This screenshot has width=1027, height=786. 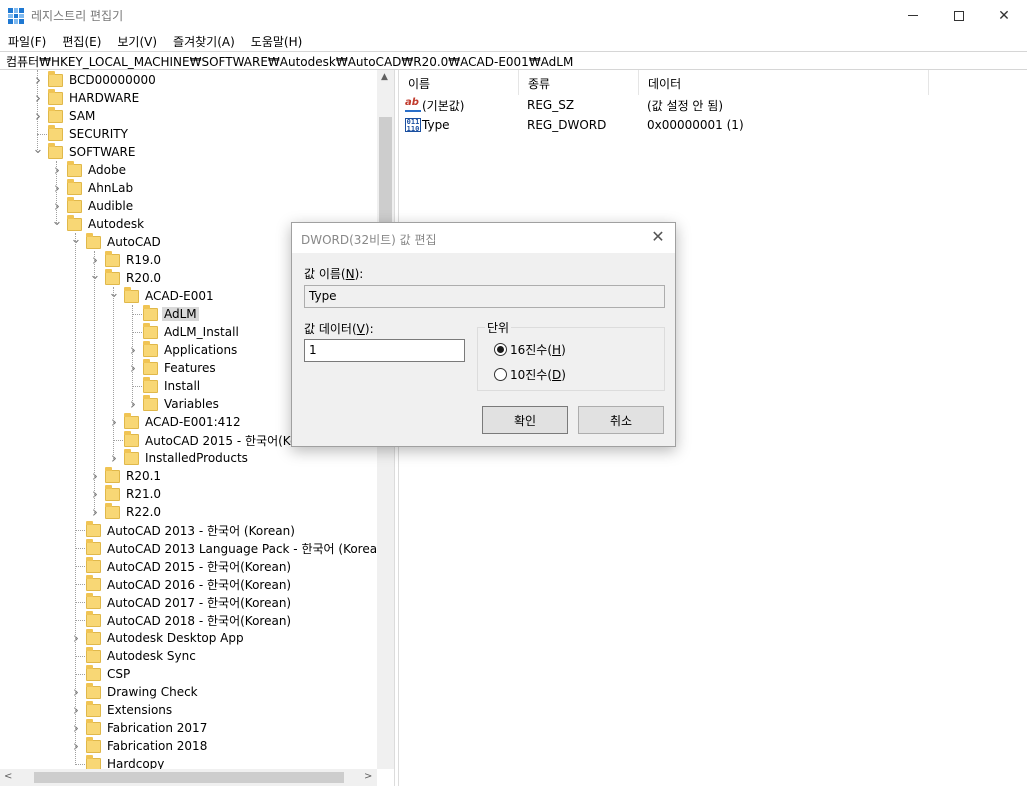 What do you see at coordinates (713, 125) in the screenshot?
I see `list-item: 011 110 Type REG_DWORD 0x00000001 (1)` at bounding box center [713, 125].